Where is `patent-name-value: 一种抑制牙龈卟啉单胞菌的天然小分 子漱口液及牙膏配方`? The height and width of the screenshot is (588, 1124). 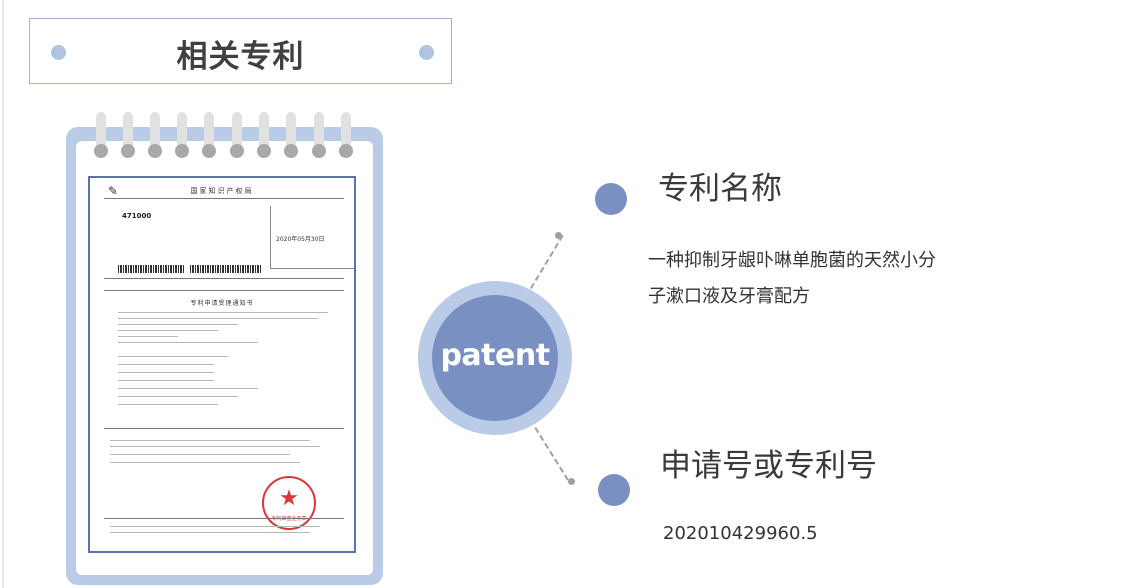 patent-name-value: 一种抑制牙龈卟啉单胞菌的天然小分 子漱口液及牙膏配方 is located at coordinates (792, 279).